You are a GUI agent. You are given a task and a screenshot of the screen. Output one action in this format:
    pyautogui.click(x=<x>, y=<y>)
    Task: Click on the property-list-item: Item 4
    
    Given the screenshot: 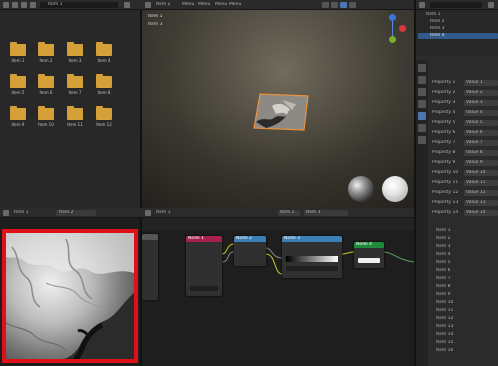 What is the action you would take?
    pyautogui.click(x=465, y=255)
    